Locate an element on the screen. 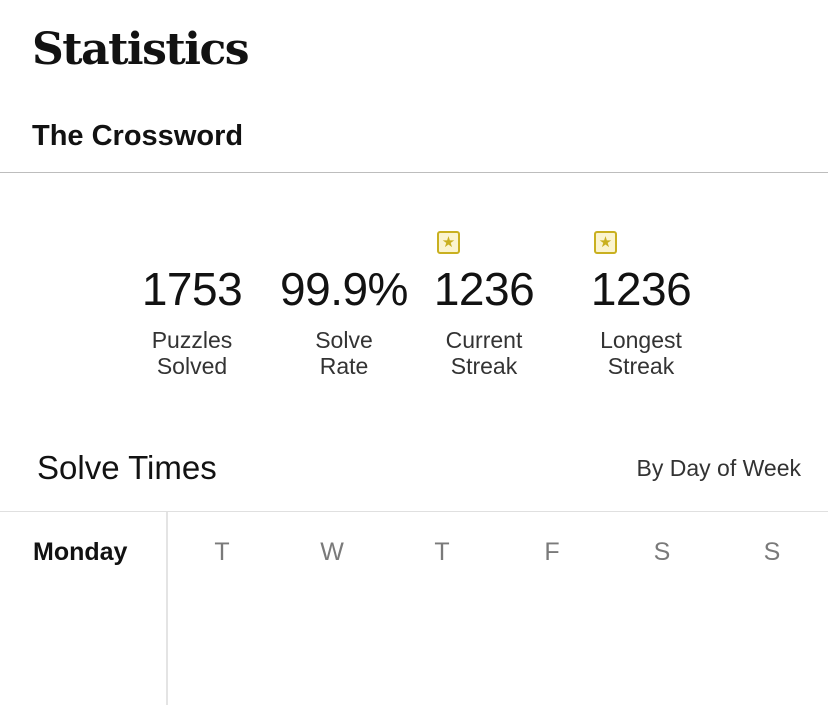  day-tab-wednesday: W is located at coordinates (332, 552).